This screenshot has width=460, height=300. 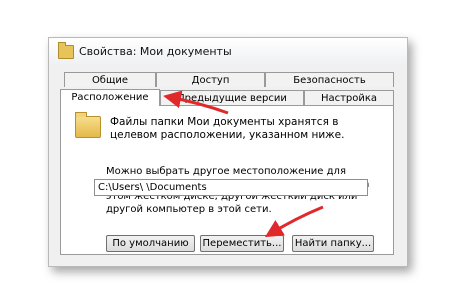 What do you see at coordinates (110, 79) in the screenshot?
I see `tab-general: Общие` at bounding box center [110, 79].